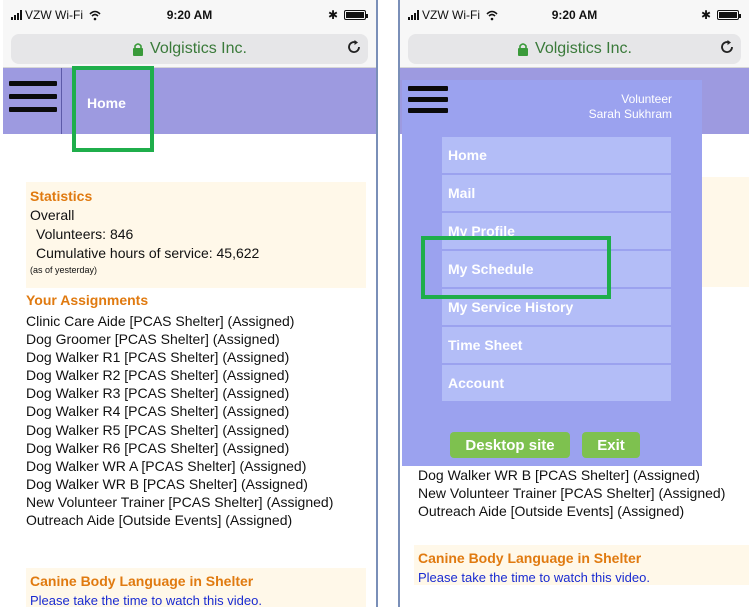  I want to click on statistics-hours: Cumulative hours of service: 45,622, so click(148, 253).